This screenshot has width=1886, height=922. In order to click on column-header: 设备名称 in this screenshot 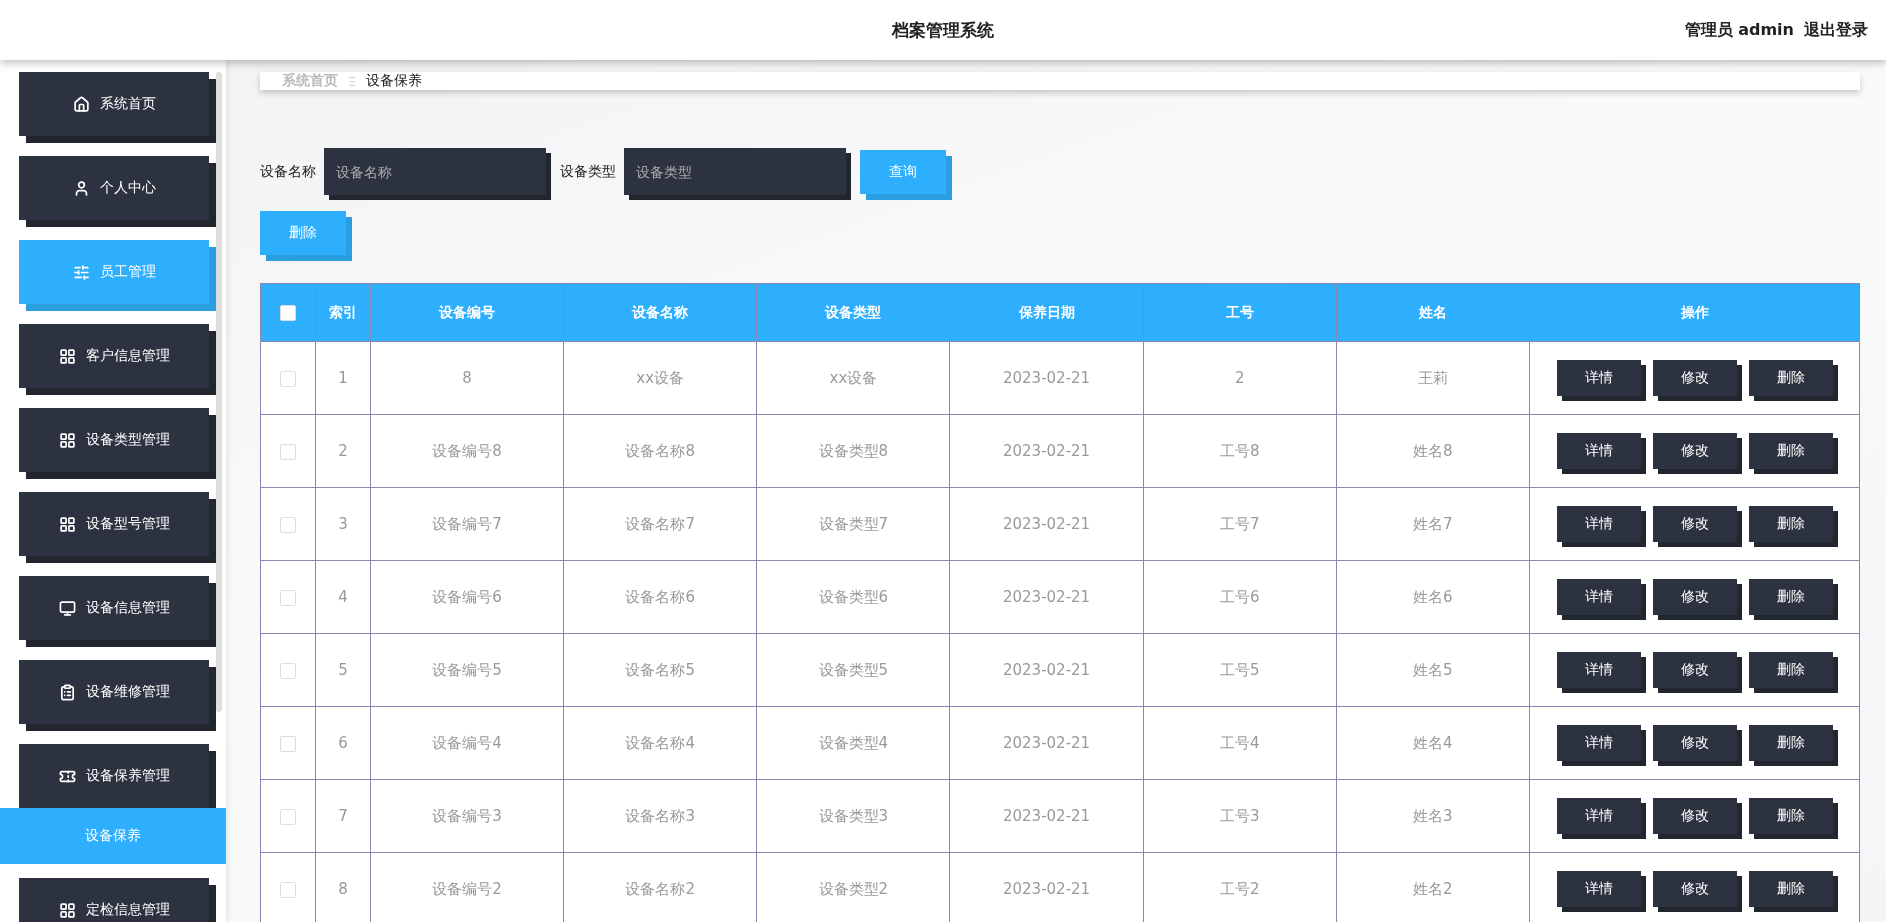, I will do `click(660, 312)`.